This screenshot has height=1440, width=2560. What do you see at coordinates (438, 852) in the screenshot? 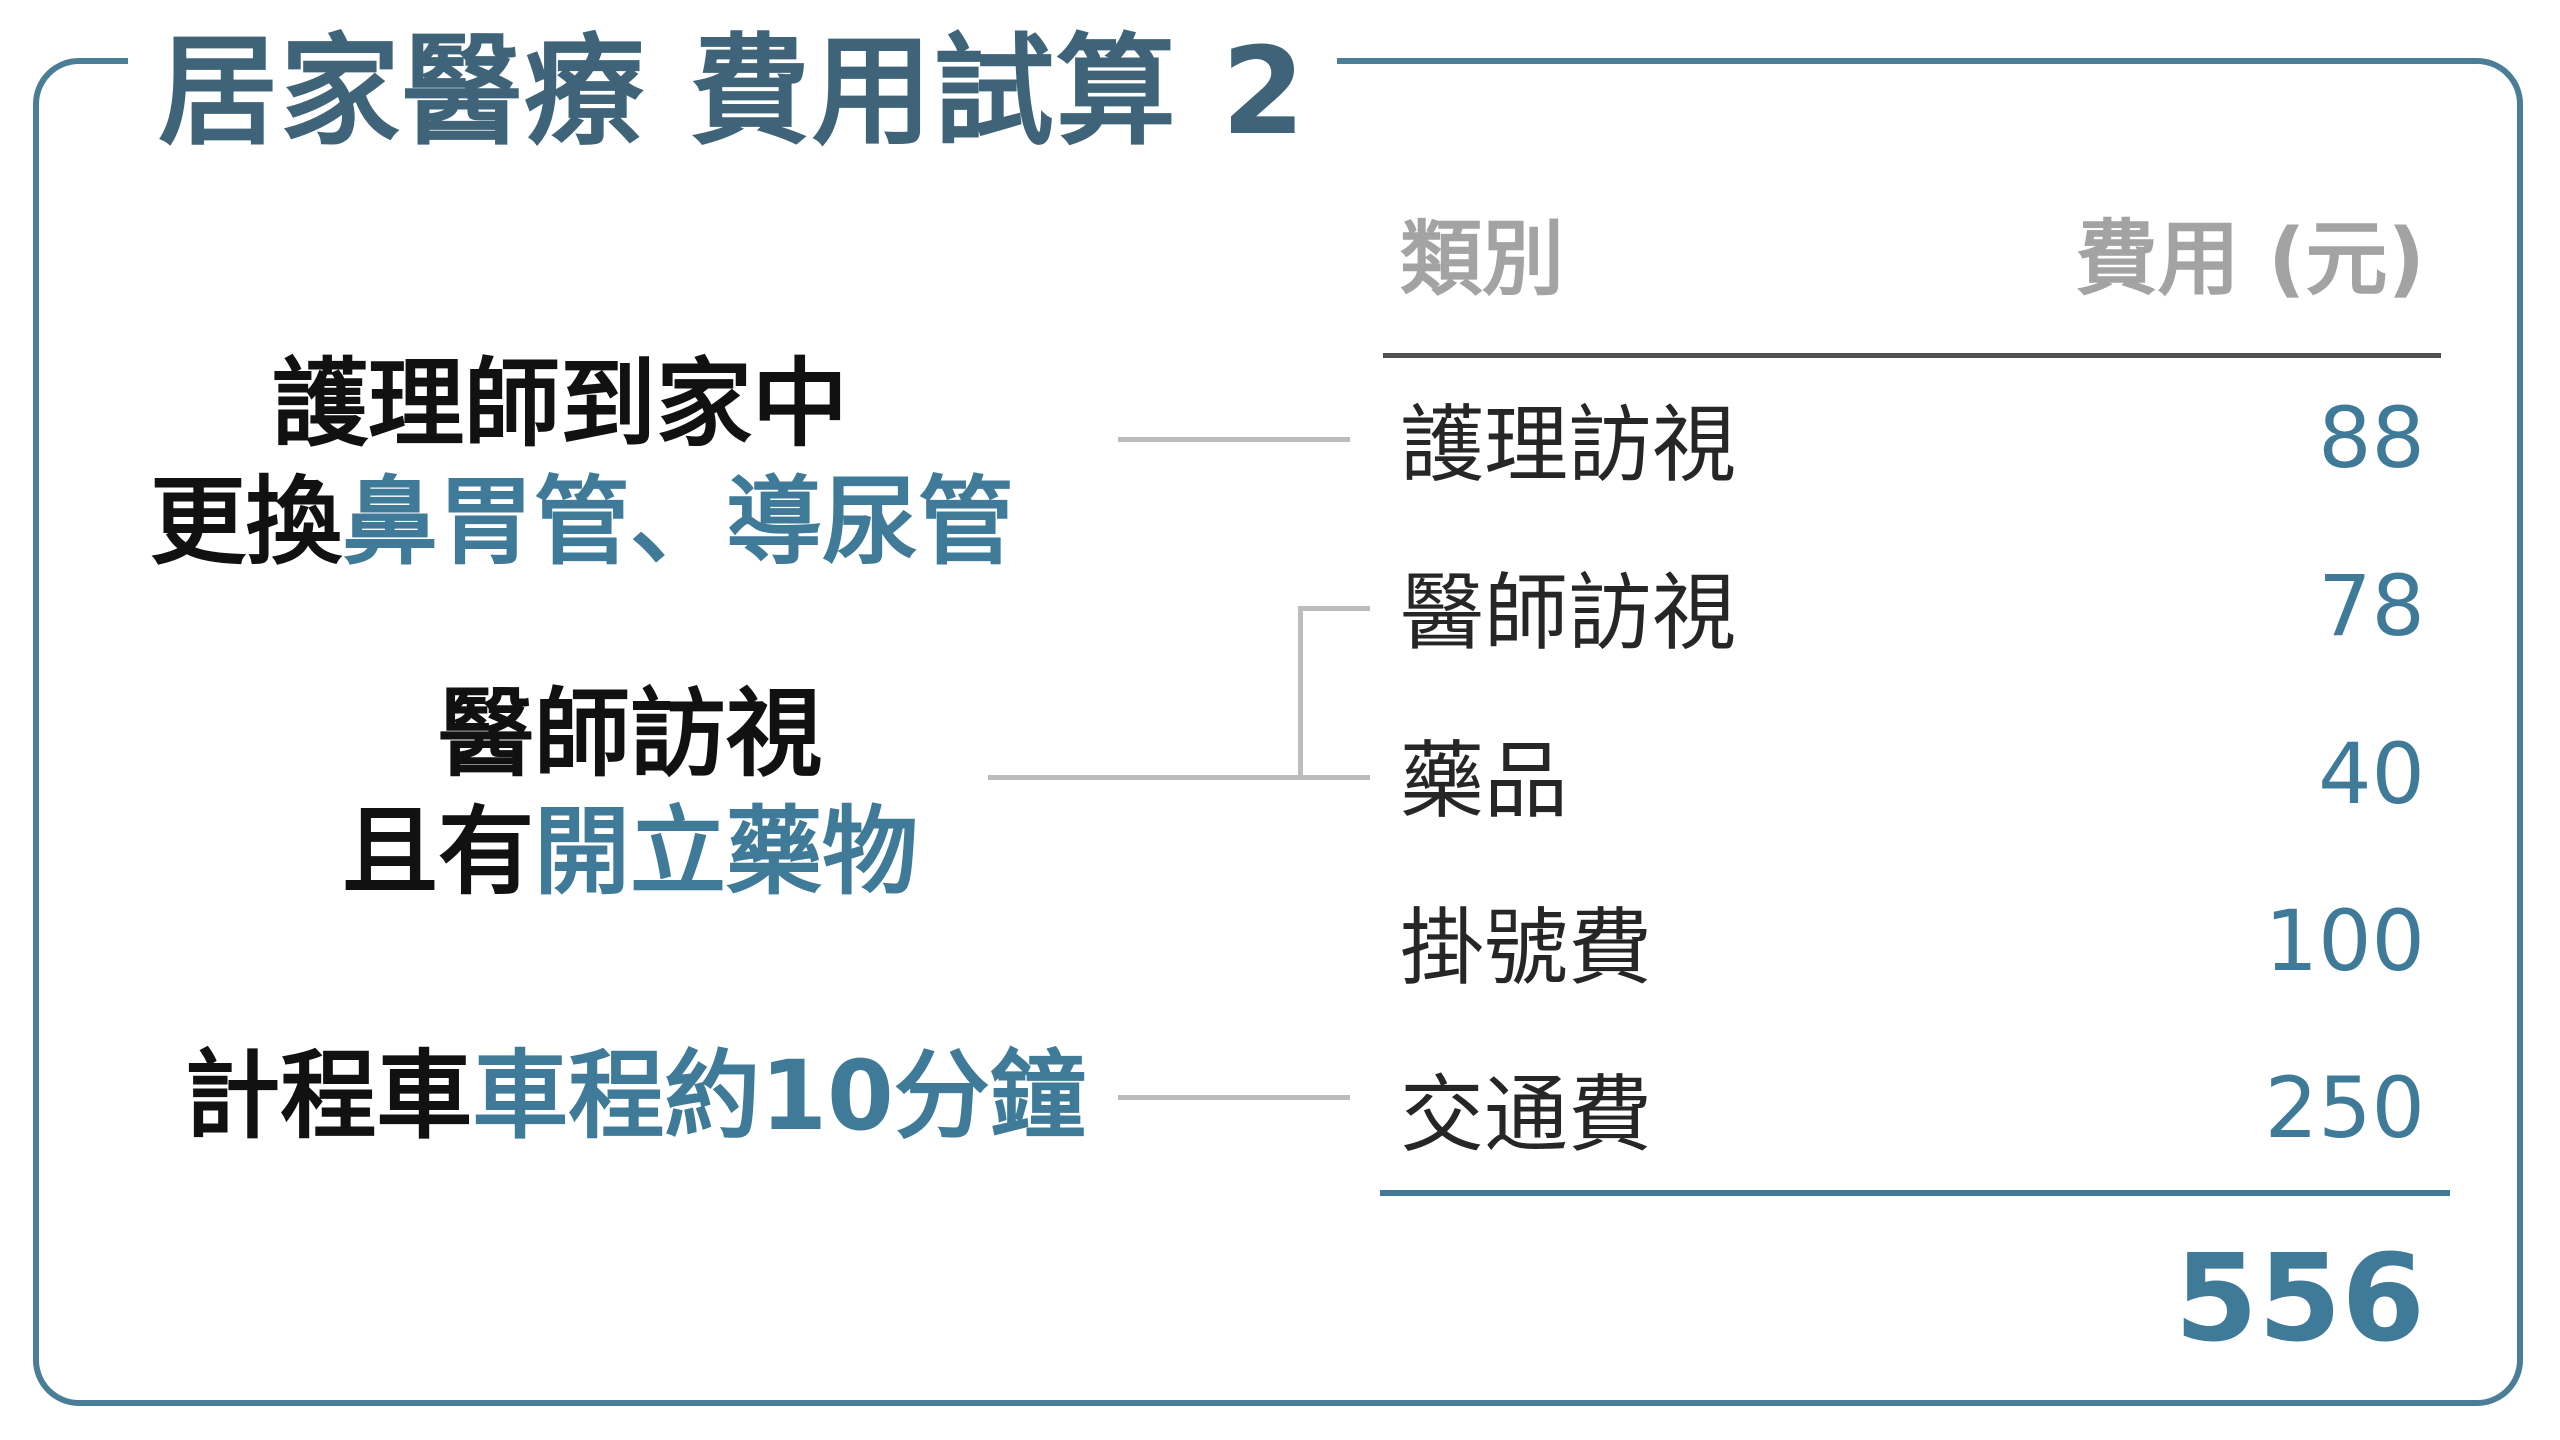
I see `label-doctor-line2-plain: 且有` at bounding box center [438, 852].